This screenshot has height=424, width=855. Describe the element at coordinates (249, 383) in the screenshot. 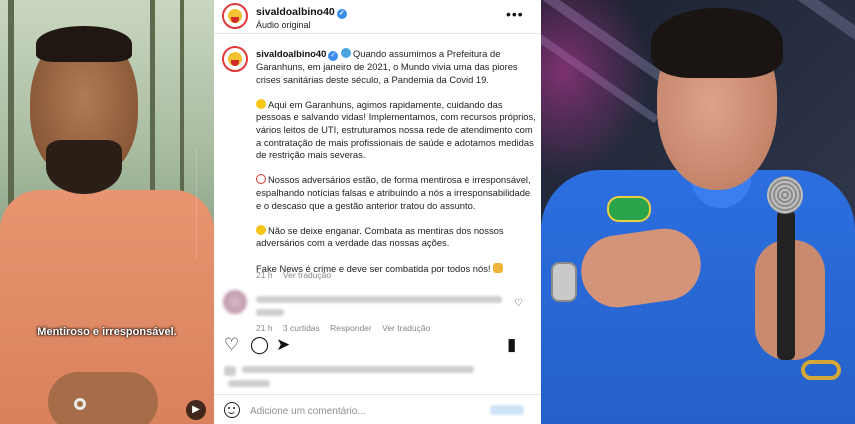

I see `blurred-date-text` at that location.